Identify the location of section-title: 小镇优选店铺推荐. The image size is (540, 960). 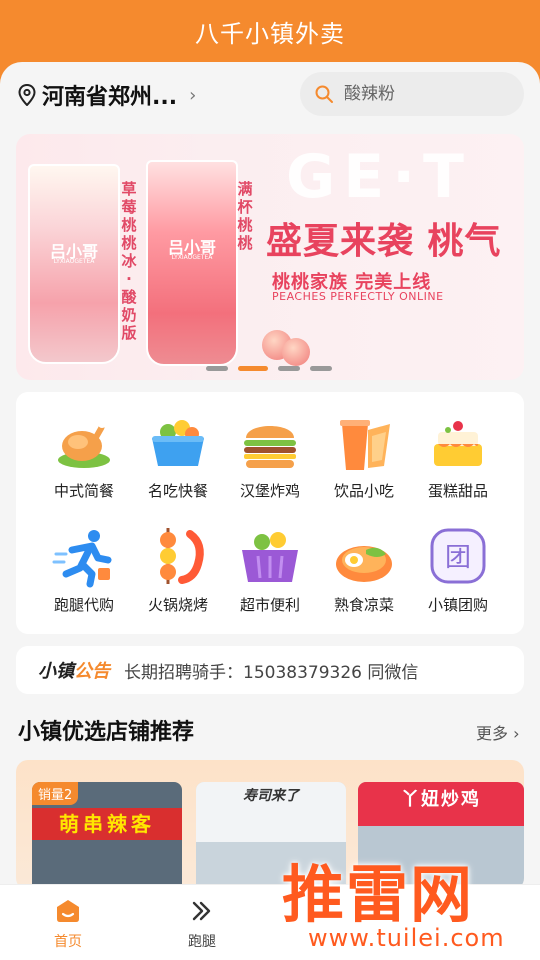
(106, 732).